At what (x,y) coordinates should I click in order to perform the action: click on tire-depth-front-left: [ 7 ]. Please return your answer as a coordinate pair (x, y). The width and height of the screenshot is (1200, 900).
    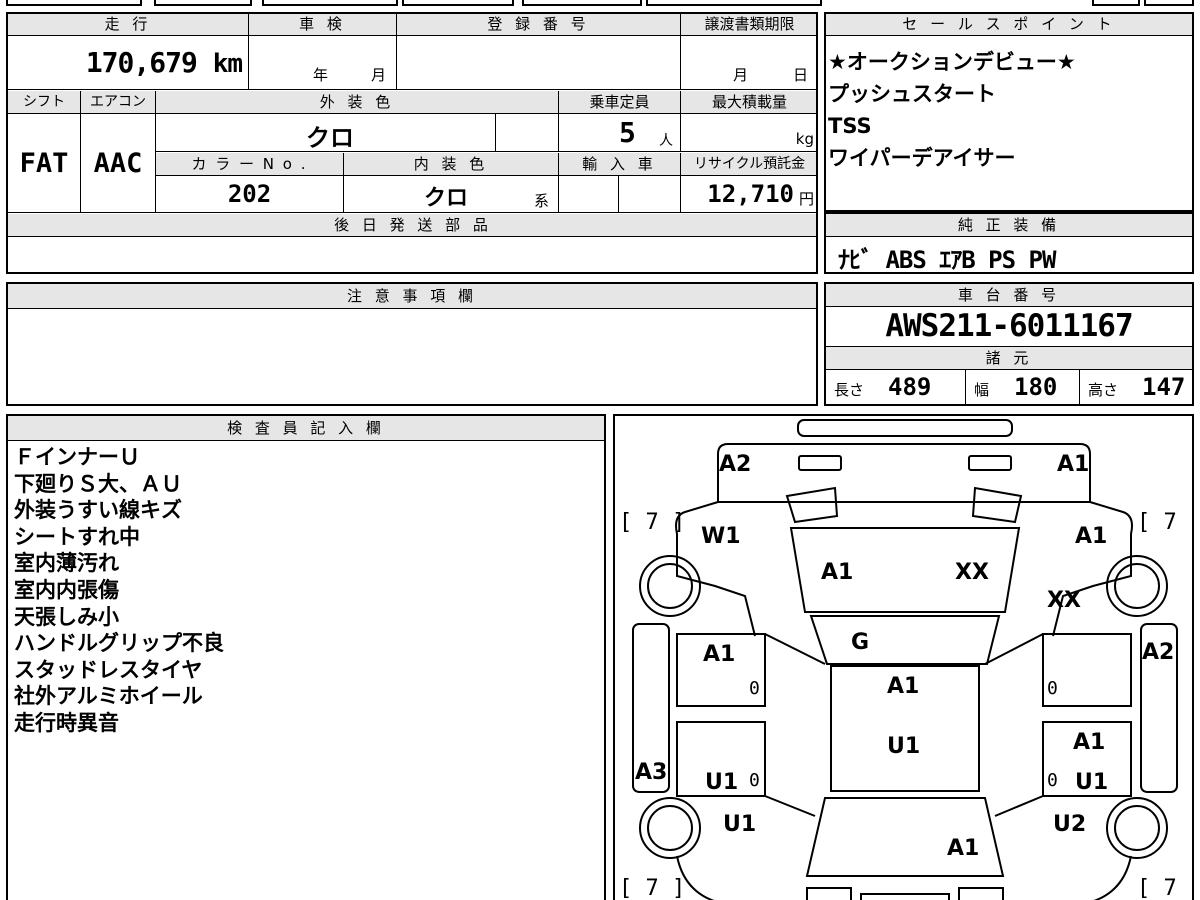
    Looking at the image, I should click on (652, 522).